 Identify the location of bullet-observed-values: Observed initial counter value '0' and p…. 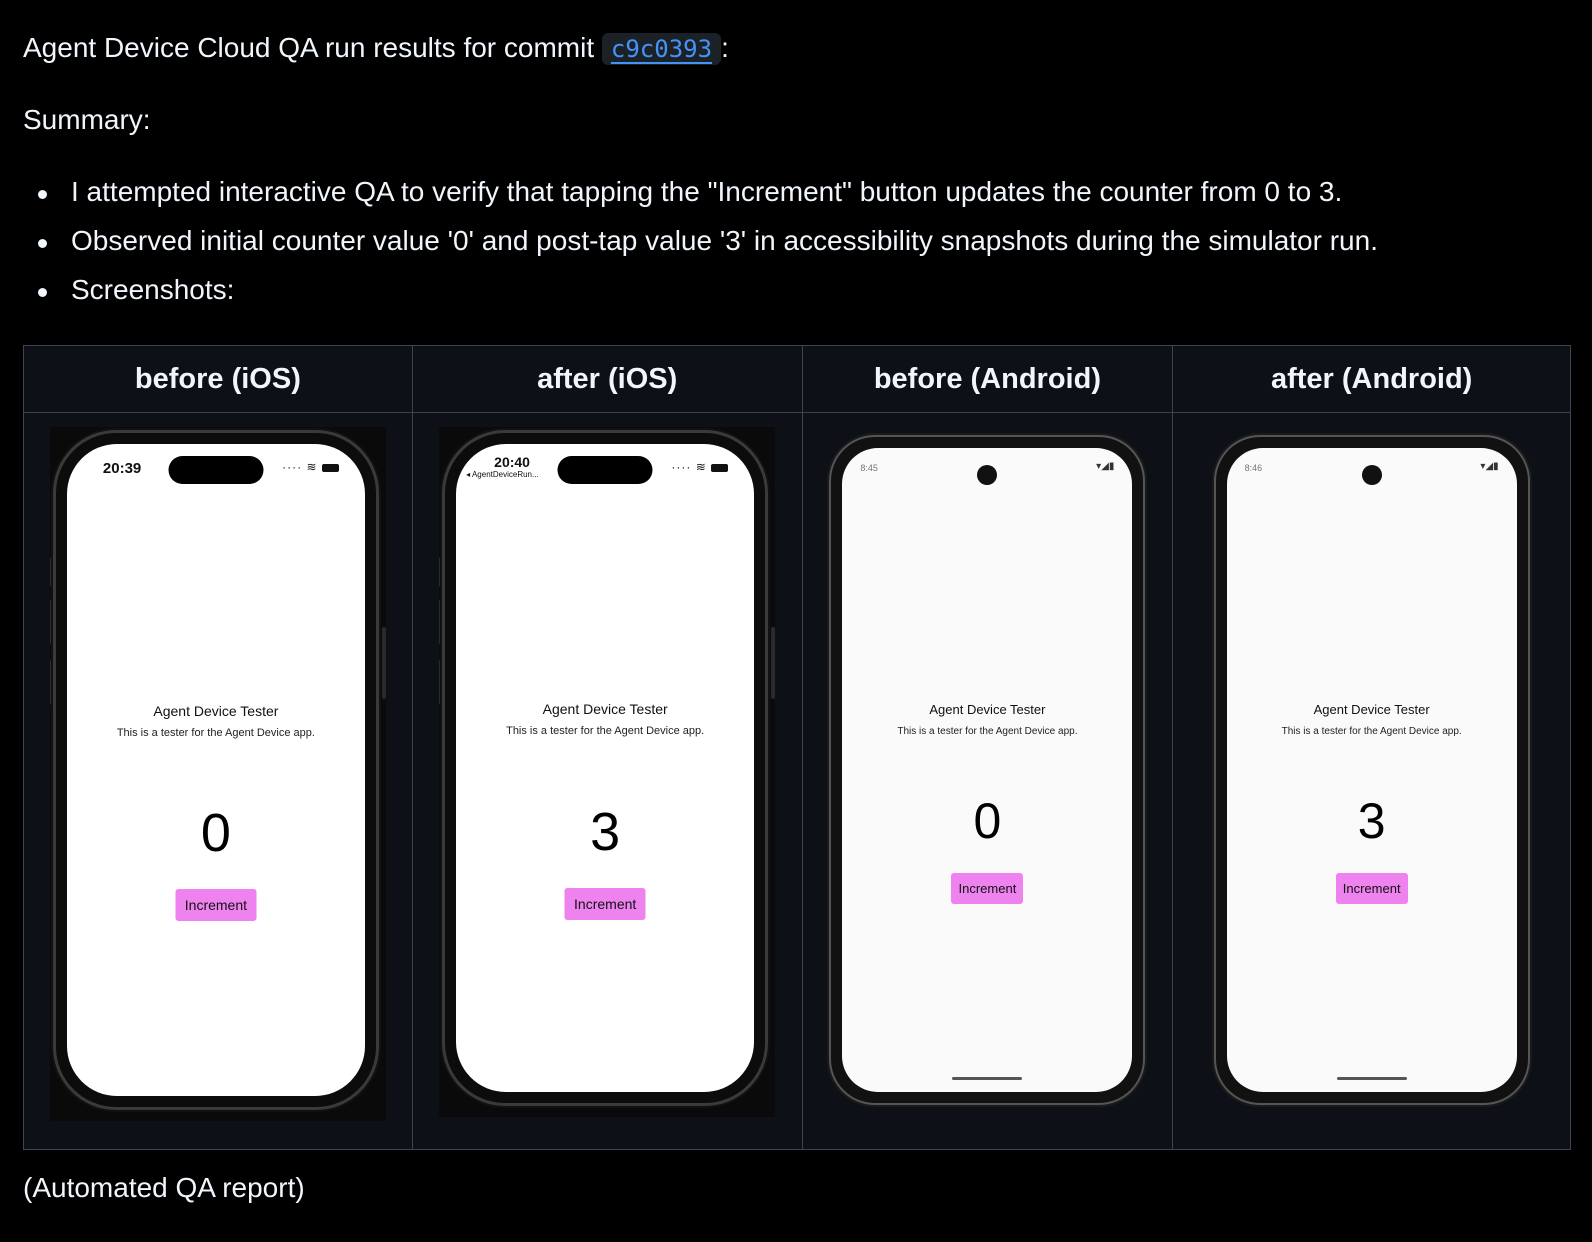
(700, 245).